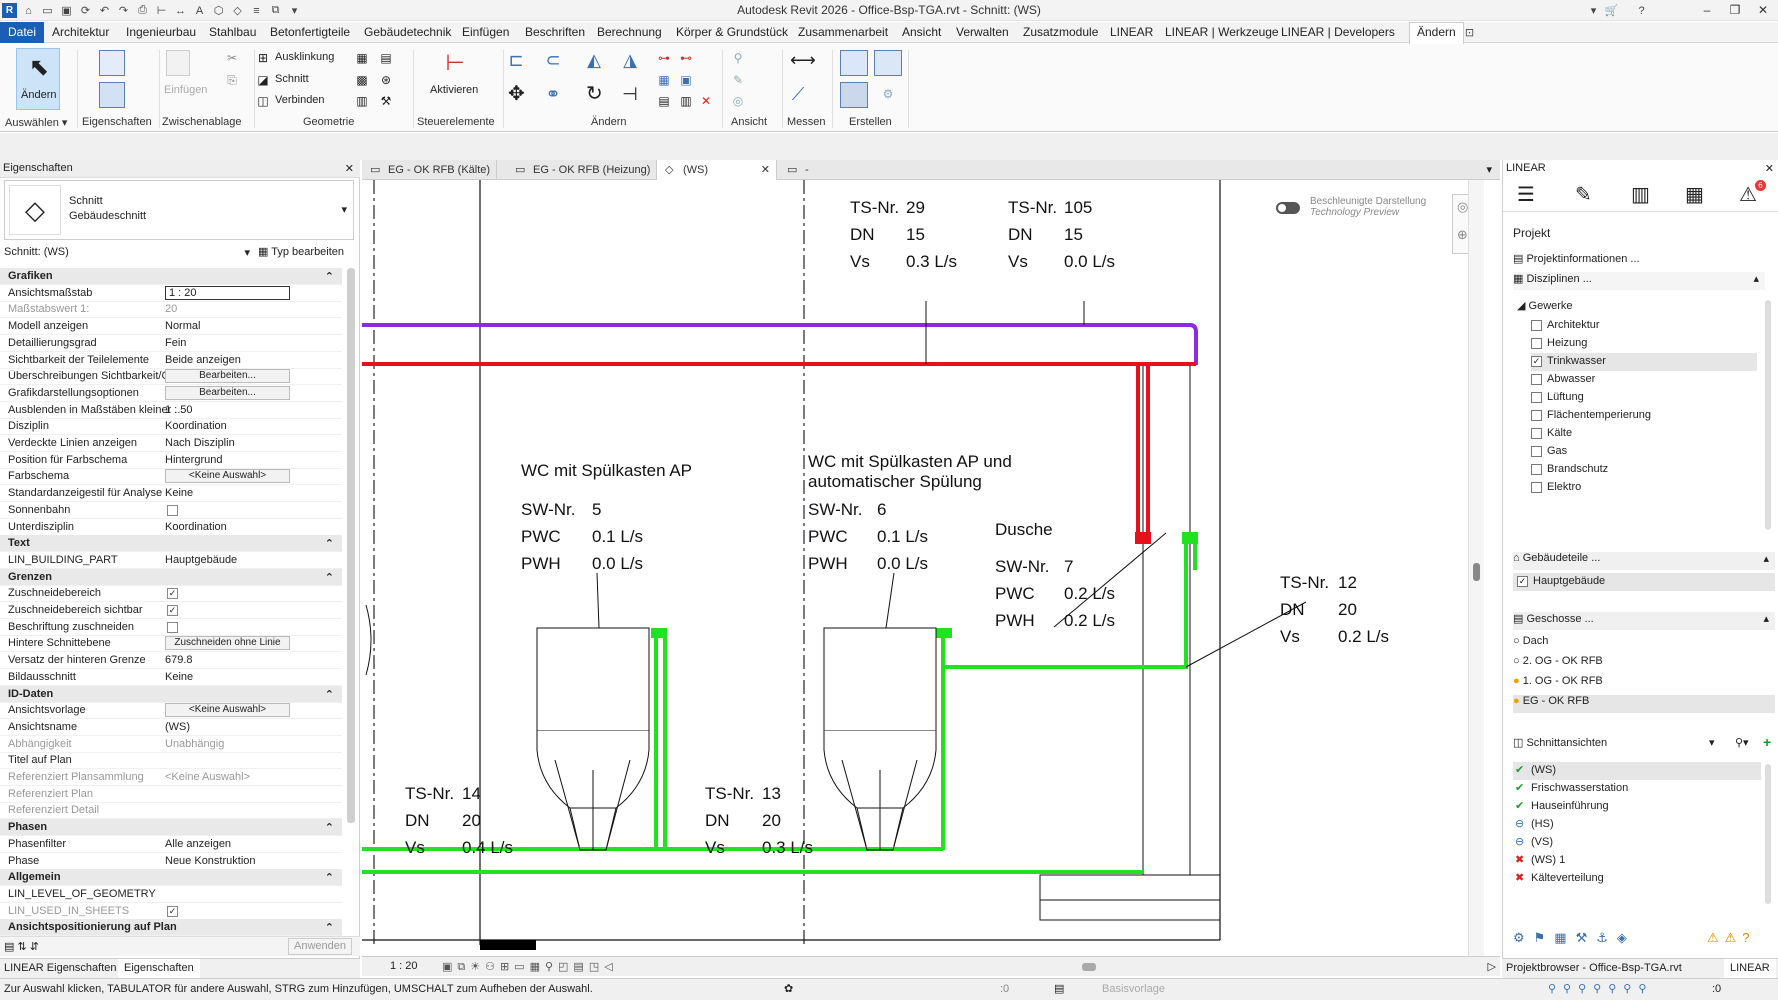 This screenshot has width=1778, height=1000. I want to click on geometry-tool-2-icon: ▤, so click(386, 58).